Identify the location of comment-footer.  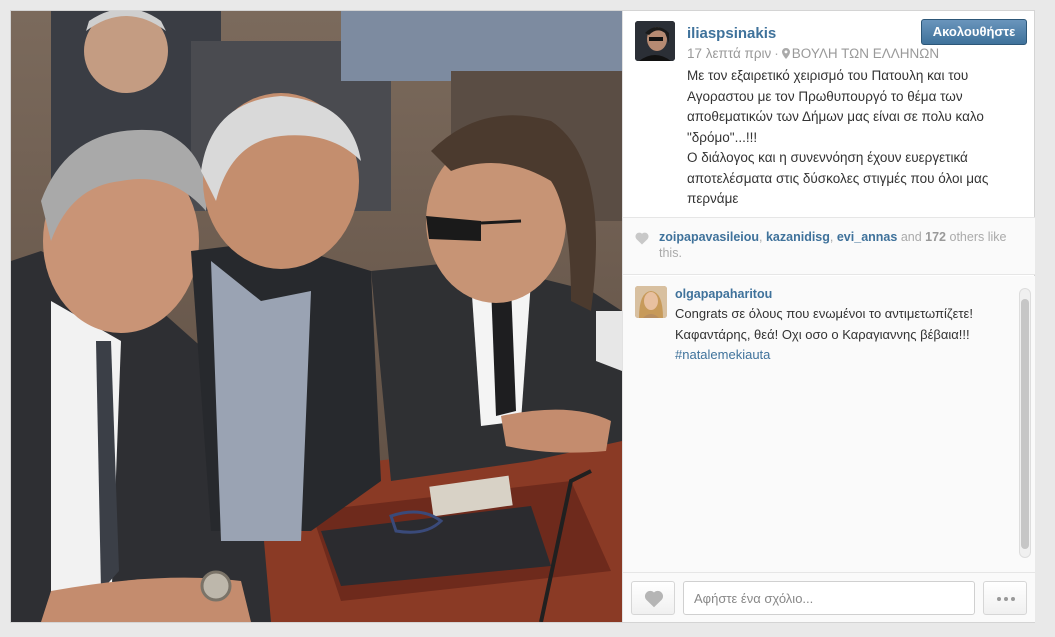
(829, 597).